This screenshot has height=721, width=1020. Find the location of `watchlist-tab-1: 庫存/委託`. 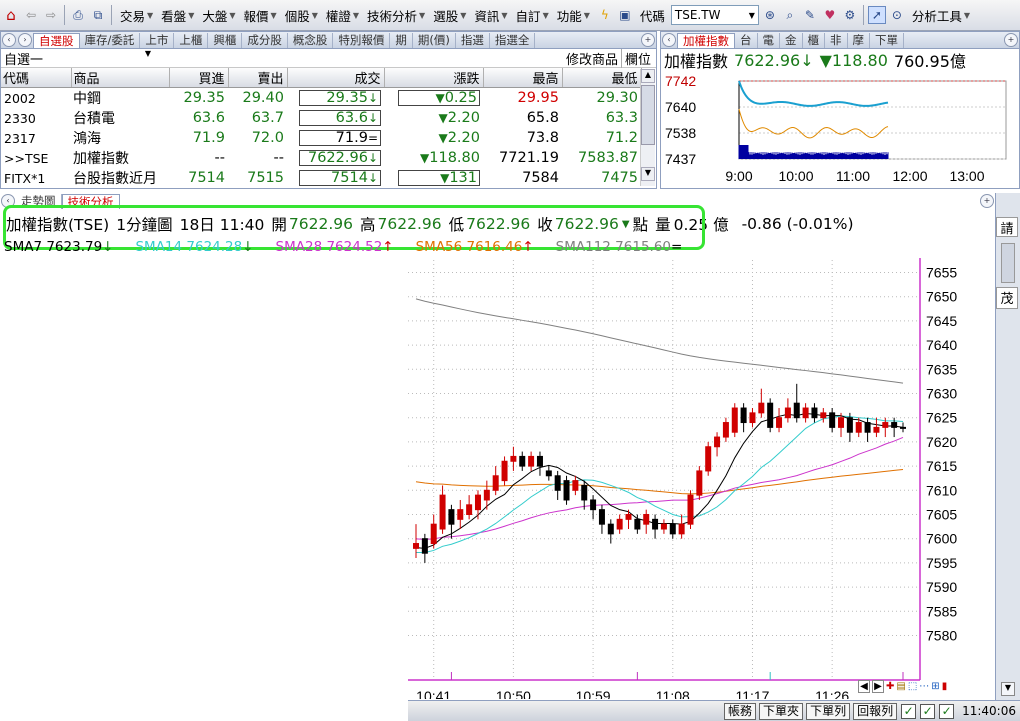

watchlist-tab-1: 庫存/委託 is located at coordinates (110, 40).